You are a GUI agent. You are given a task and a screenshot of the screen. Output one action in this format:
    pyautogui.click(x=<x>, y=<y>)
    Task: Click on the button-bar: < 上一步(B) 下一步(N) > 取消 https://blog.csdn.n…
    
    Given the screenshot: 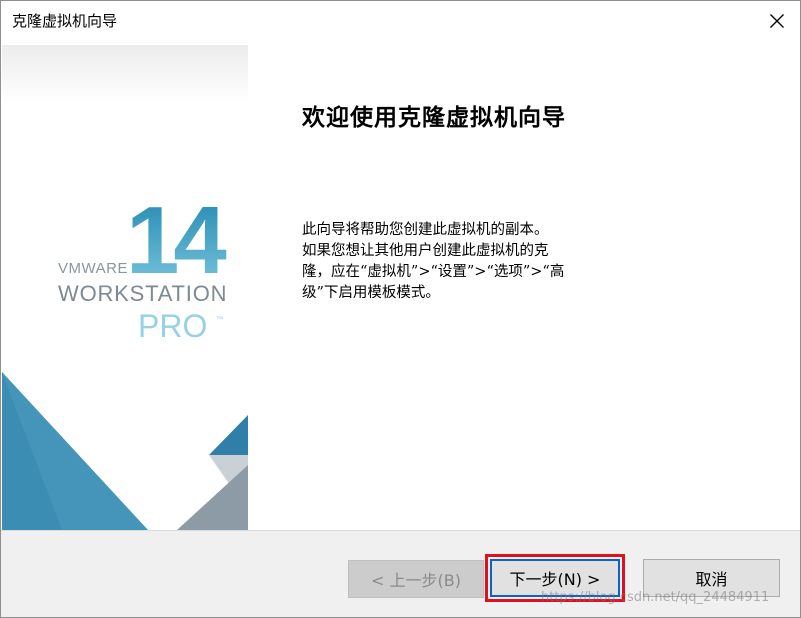 What is the action you would take?
    pyautogui.click(x=400, y=573)
    